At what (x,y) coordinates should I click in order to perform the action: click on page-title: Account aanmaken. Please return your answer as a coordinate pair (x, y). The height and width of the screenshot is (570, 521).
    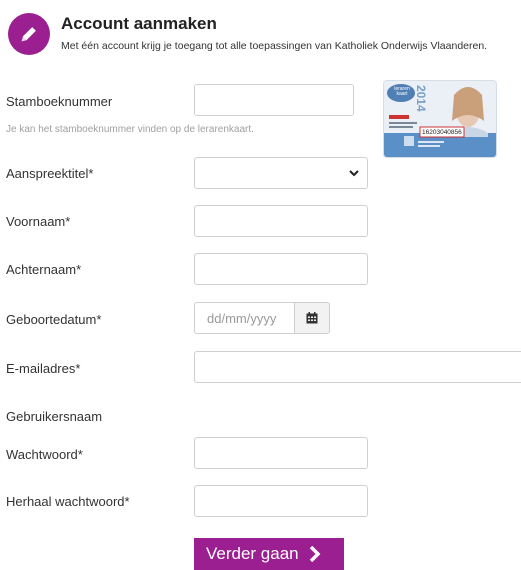
    Looking at the image, I should click on (139, 23).